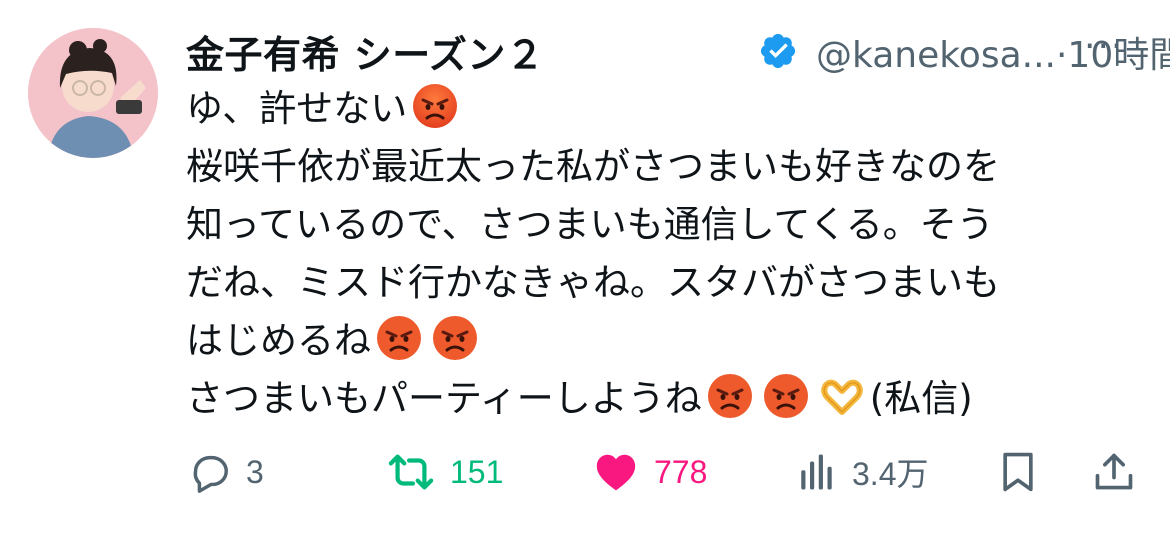 The width and height of the screenshot is (1170, 535). I want to click on bookmark-icon, so click(1018, 472).